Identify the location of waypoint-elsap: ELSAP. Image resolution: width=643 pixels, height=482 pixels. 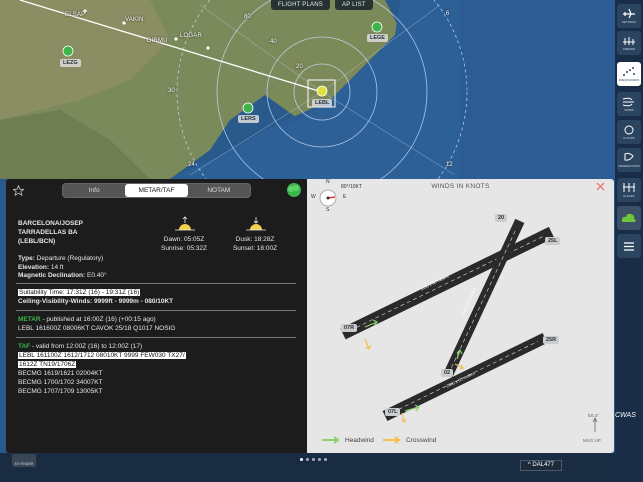
(75, 15).